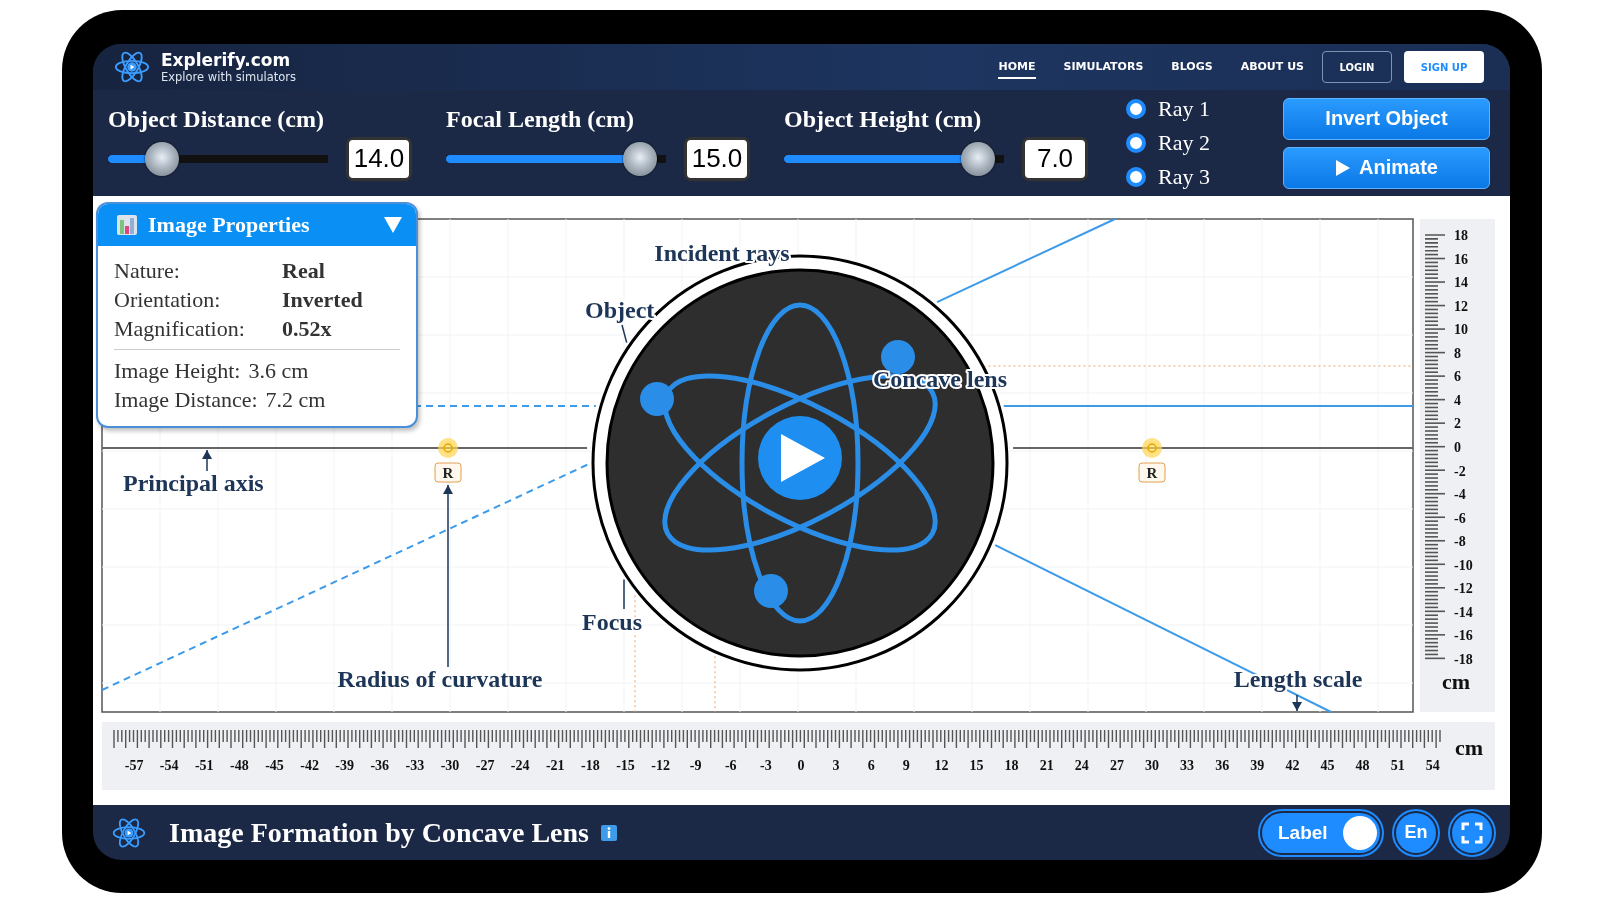 The width and height of the screenshot is (1600, 900). I want to click on site-tagline: Explore with simulators, so click(229, 77).